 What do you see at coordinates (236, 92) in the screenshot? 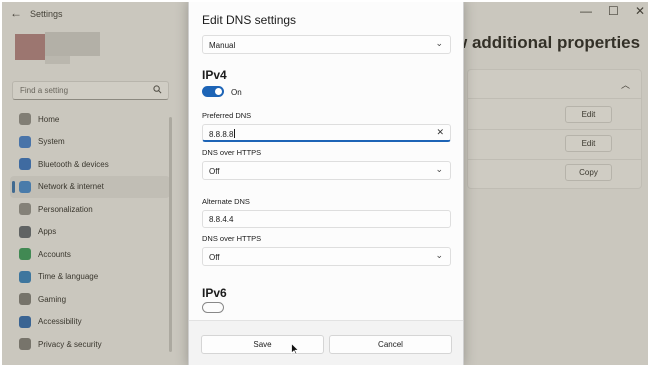
I see `ipv4-toggle-label: On` at bounding box center [236, 92].